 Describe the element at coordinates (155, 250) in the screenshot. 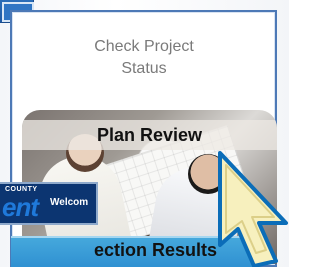

I see `inspection-results-label: ection Results` at that location.